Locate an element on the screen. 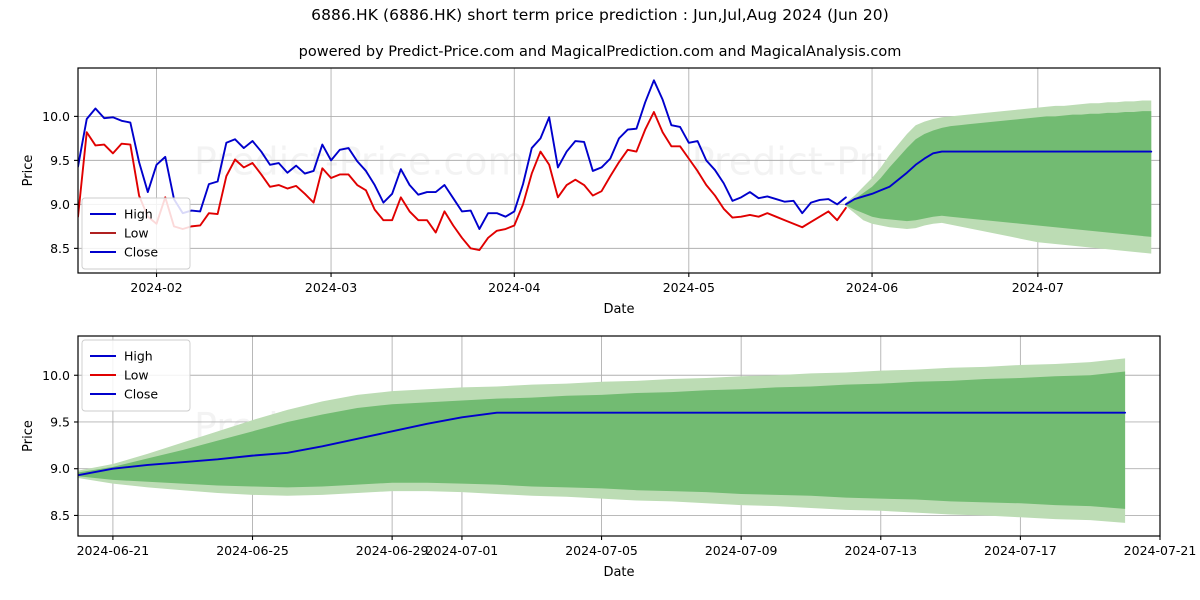  xtick-label-4: 2024-06 is located at coordinates (872, 287).